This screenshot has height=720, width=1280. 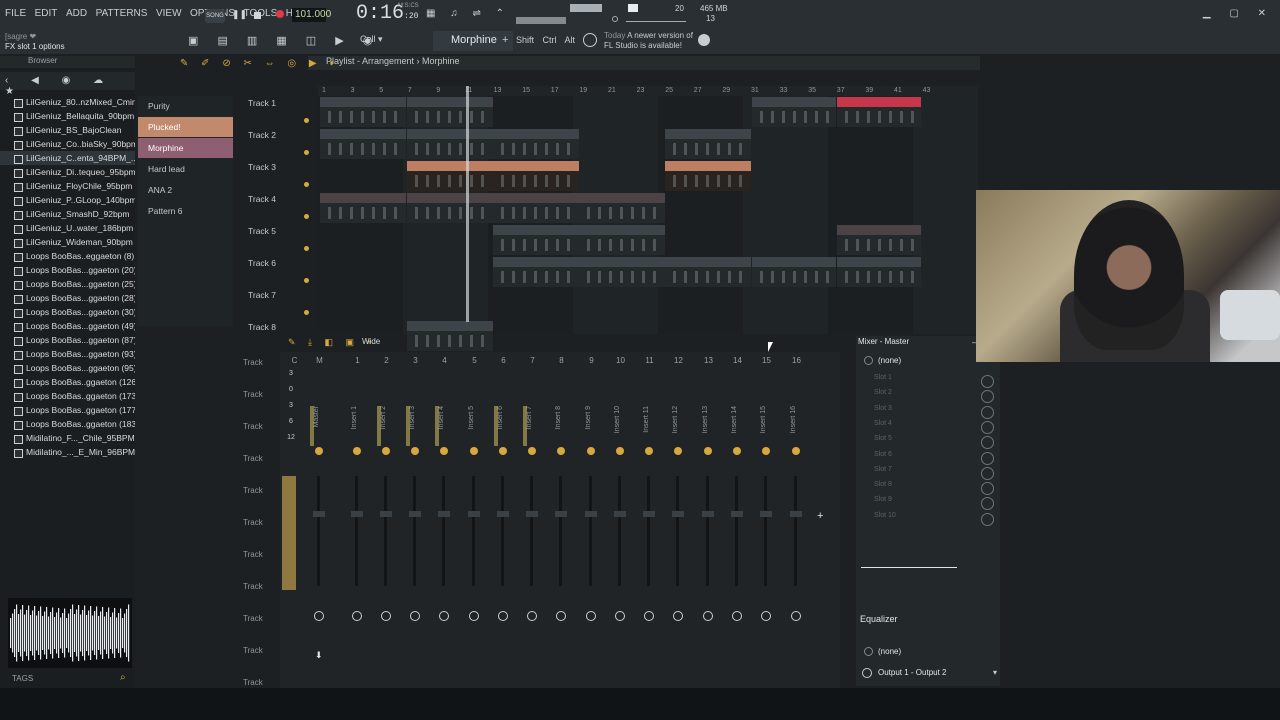 What do you see at coordinates (279, 304) in the screenshot?
I see `track-header: Track 7` at bounding box center [279, 304].